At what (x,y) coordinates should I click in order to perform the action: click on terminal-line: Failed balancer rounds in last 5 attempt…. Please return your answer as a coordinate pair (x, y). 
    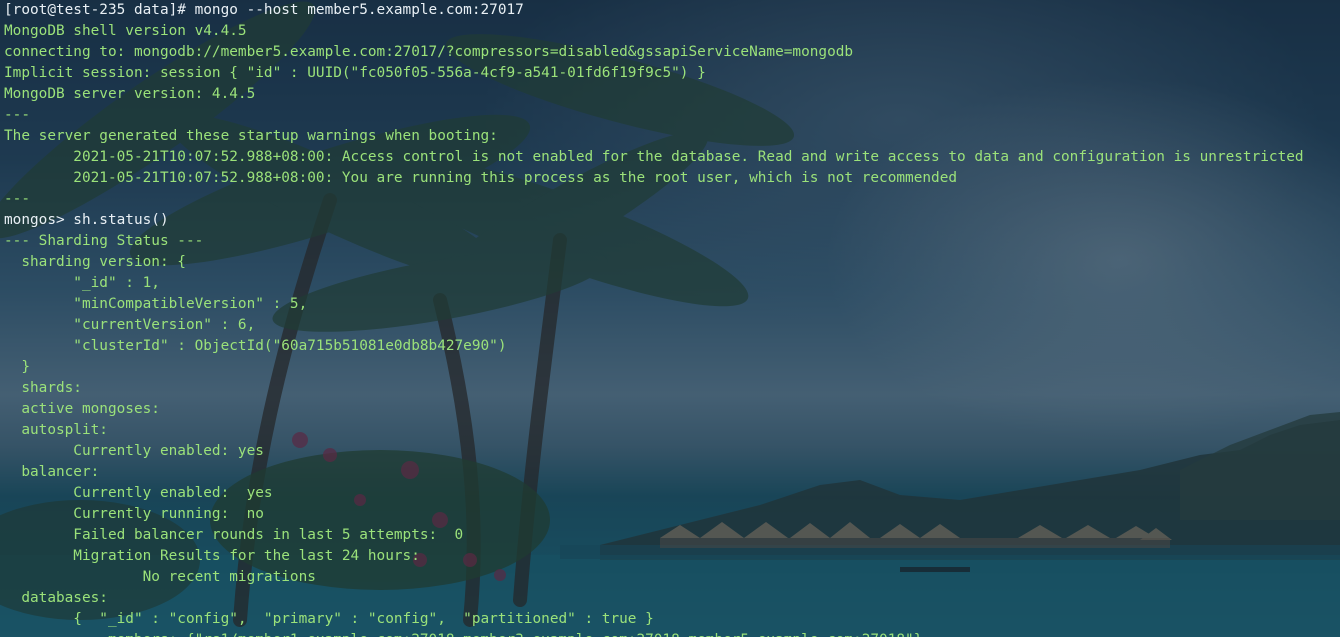
    Looking at the image, I should click on (234, 535).